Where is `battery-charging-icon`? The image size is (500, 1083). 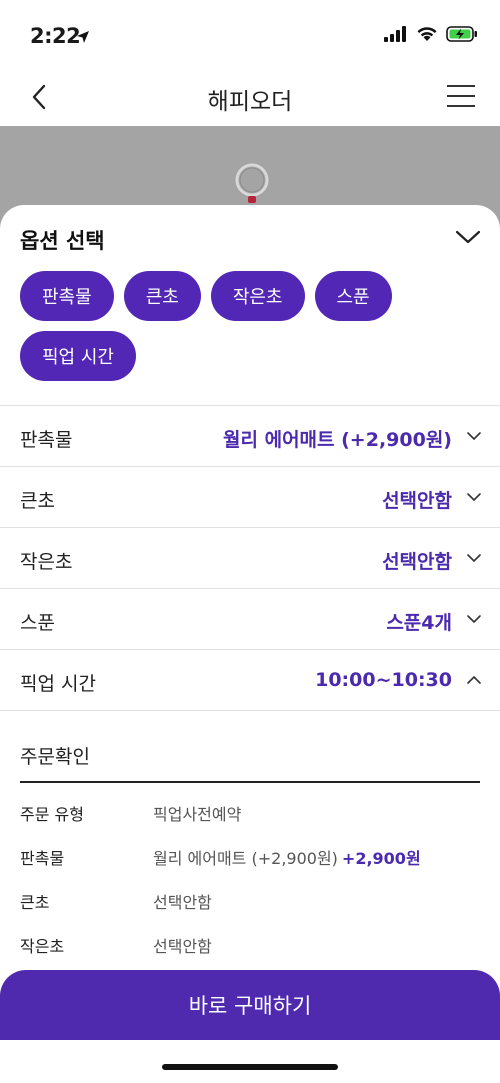 battery-charging-icon is located at coordinates (461, 34).